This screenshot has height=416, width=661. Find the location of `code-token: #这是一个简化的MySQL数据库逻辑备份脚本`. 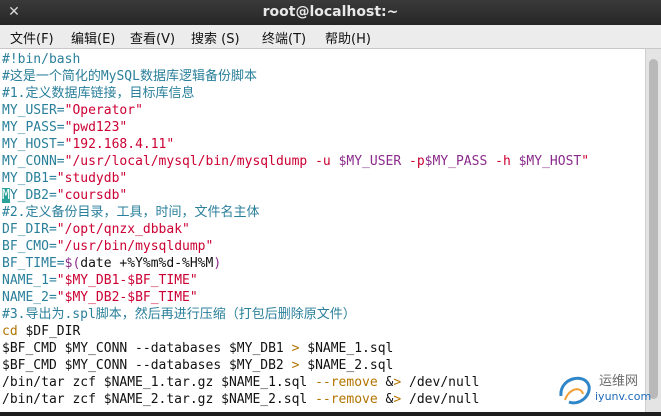

code-token: #这是一个简化的MySQL数据库逻辑备份脚本 is located at coordinates (129, 76).